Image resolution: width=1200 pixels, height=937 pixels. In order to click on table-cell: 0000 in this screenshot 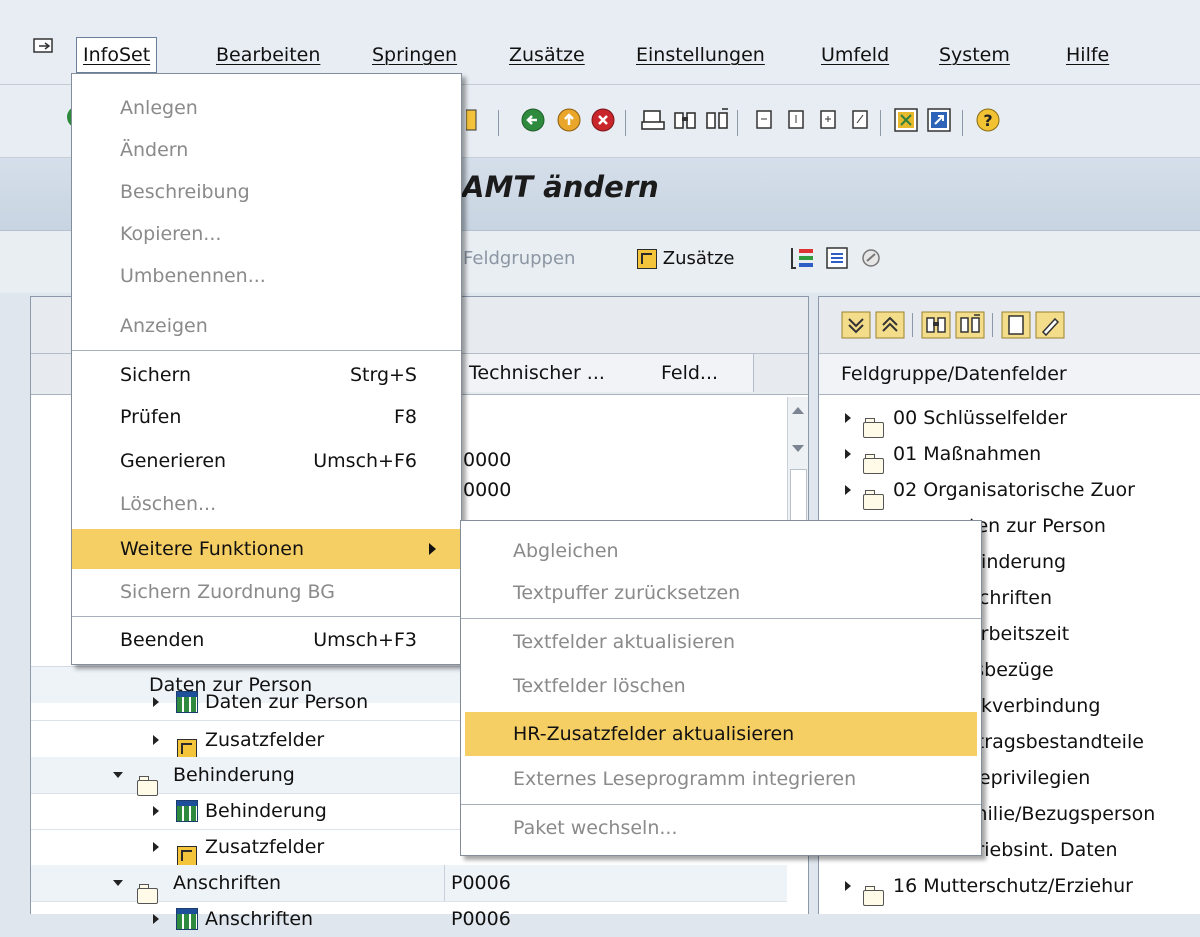, I will do `click(487, 490)`.